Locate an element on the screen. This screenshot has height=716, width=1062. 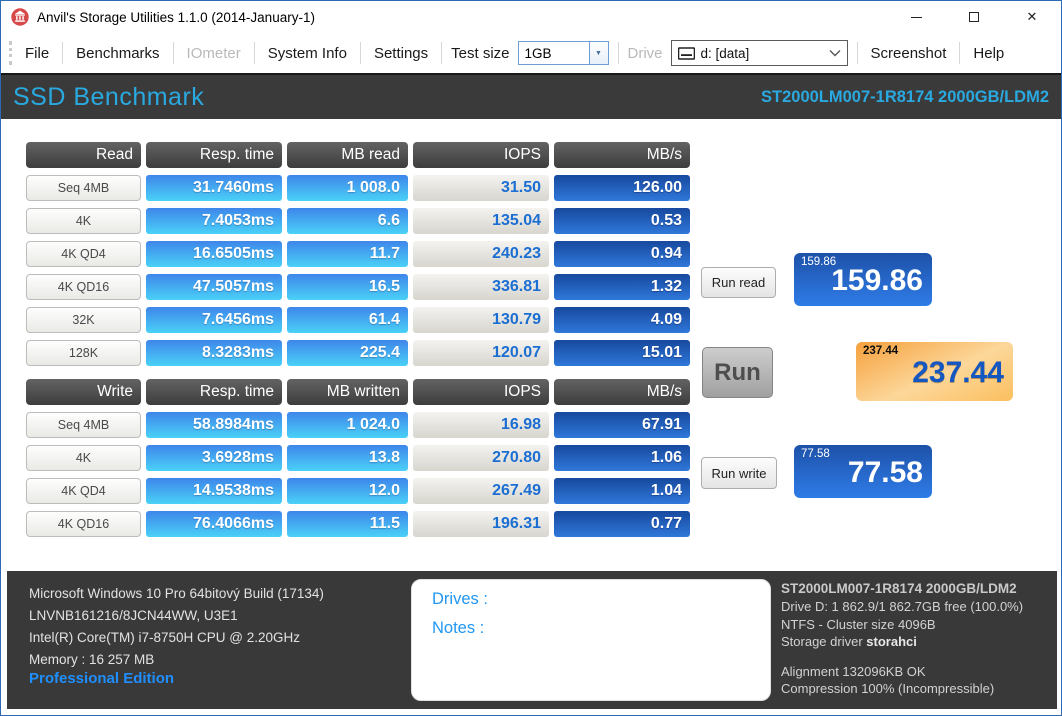
storage-driver-line: Storage driver storahci is located at coordinates (902, 642).